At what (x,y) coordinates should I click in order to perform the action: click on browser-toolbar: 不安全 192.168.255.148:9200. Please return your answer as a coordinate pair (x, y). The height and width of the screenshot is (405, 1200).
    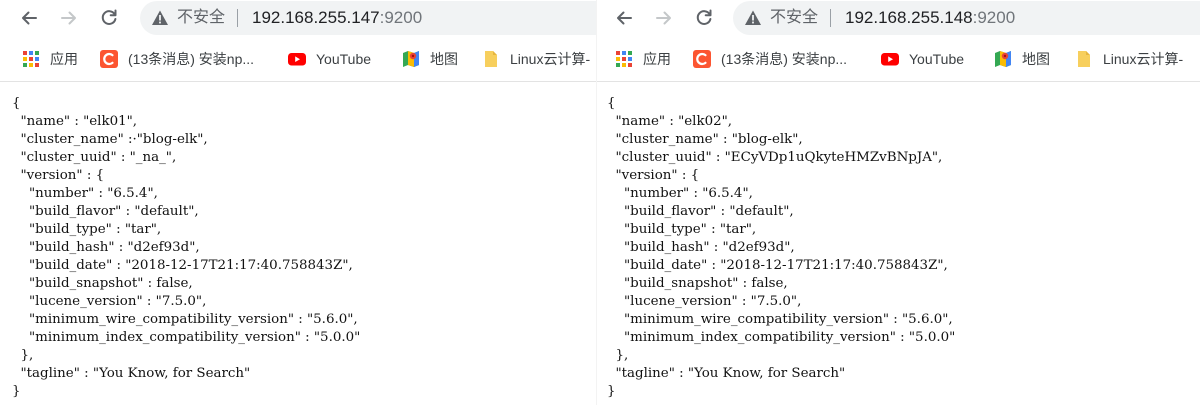
    Looking at the image, I should click on (898, 18).